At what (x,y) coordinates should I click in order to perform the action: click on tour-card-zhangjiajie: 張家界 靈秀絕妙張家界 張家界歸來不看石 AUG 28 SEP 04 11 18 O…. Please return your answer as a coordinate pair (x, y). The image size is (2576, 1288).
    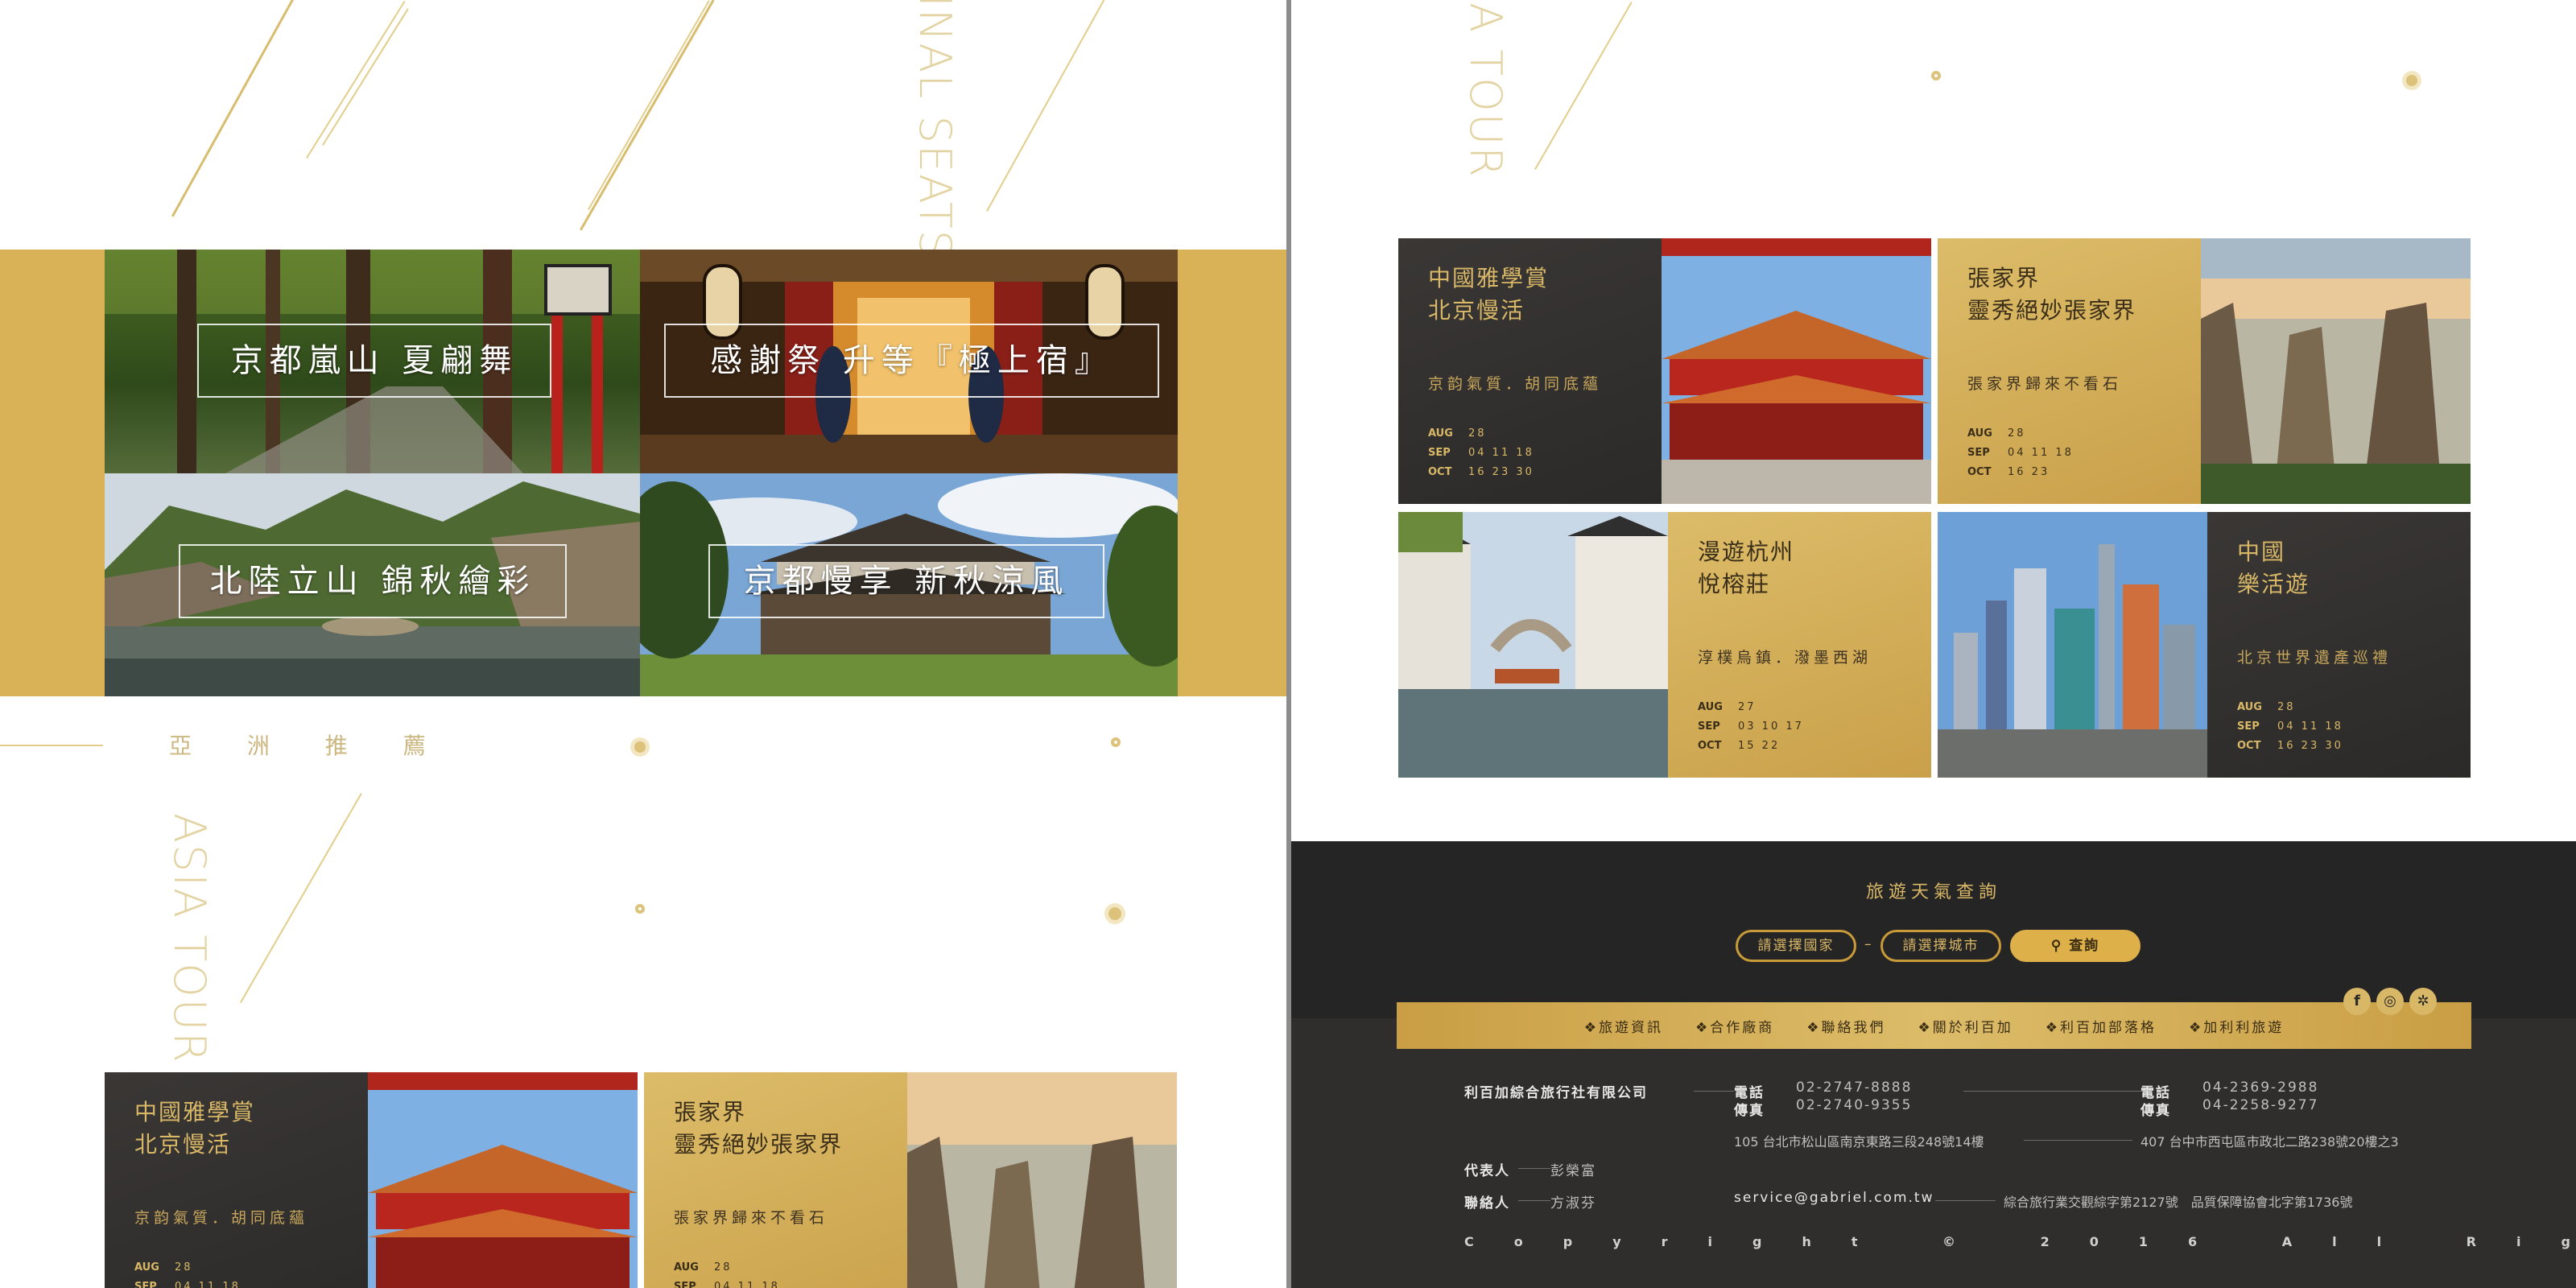
    Looking at the image, I should click on (2204, 371).